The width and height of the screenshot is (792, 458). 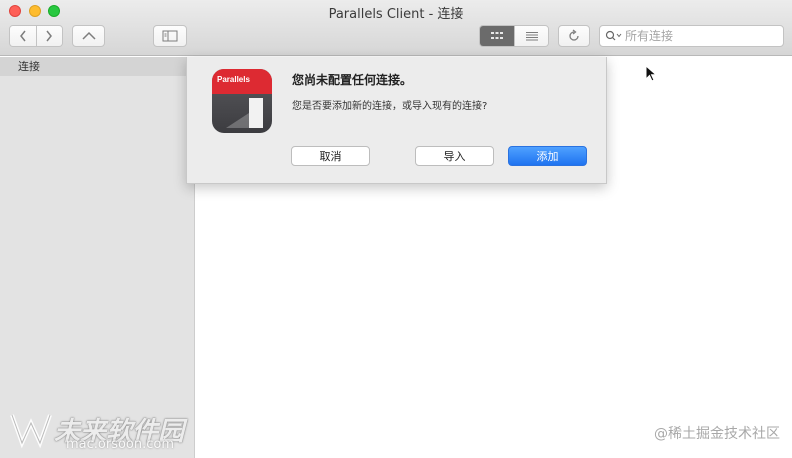 What do you see at coordinates (717, 434) in the screenshot?
I see `watermark-right: @稀土掘金技术社区` at bounding box center [717, 434].